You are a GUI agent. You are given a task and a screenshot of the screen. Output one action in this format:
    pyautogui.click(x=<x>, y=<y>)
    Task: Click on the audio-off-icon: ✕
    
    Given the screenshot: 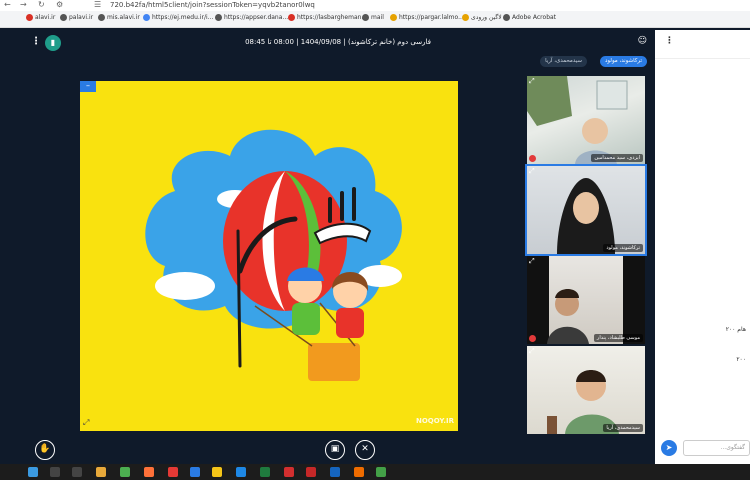 What is the action you would take?
    pyautogui.click(x=365, y=449)
    